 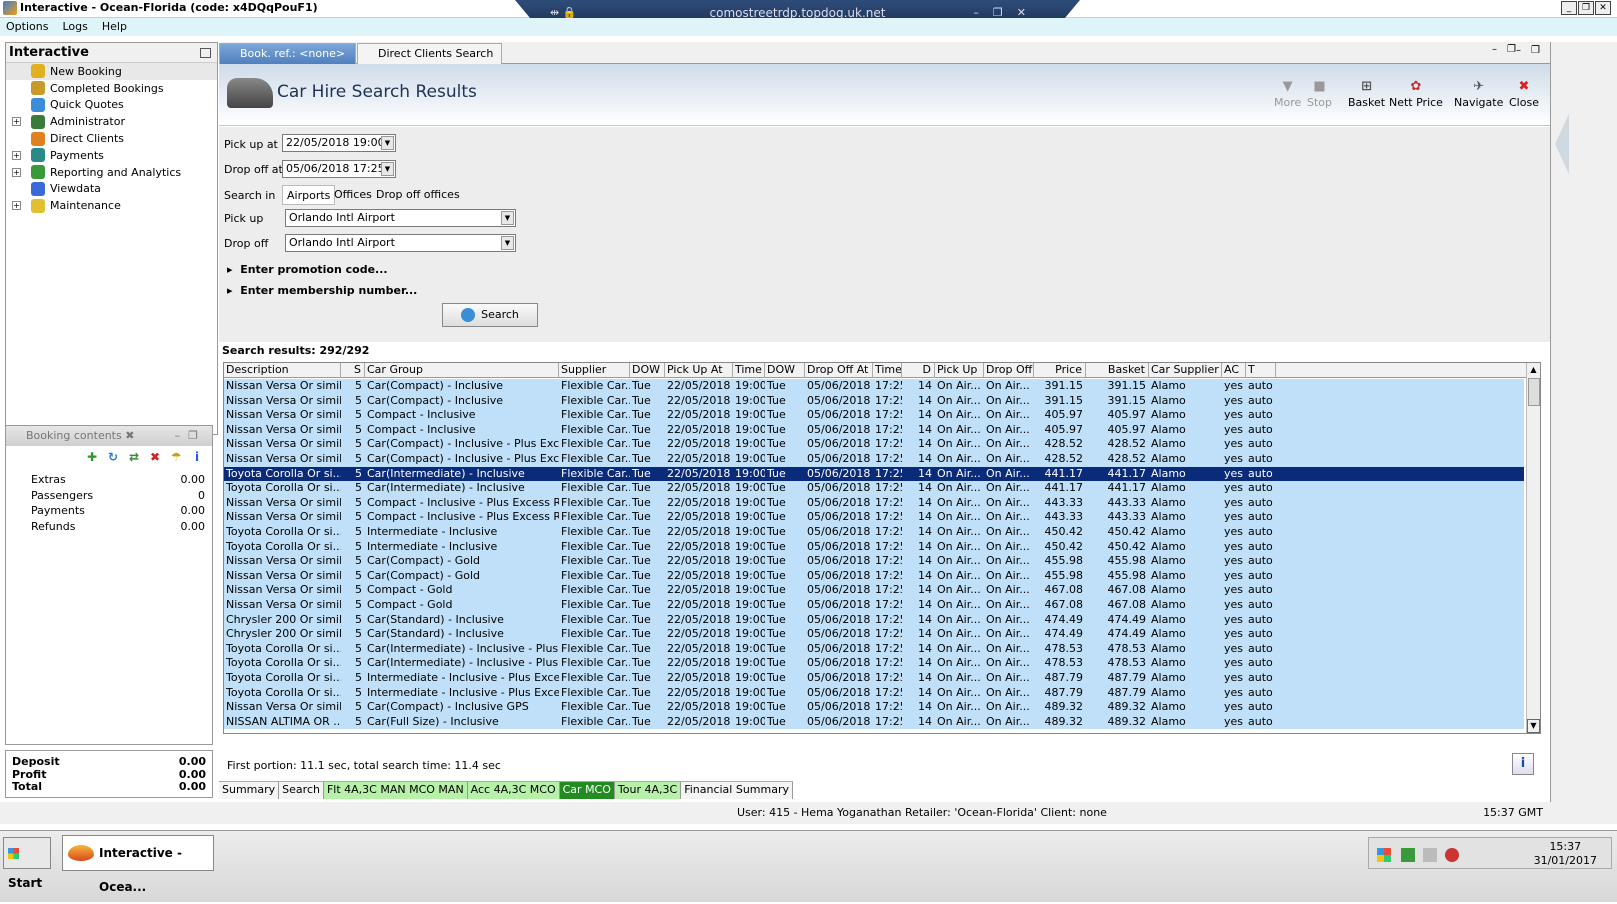 I want to click on more-button: ▼ More, so click(x=1287, y=95).